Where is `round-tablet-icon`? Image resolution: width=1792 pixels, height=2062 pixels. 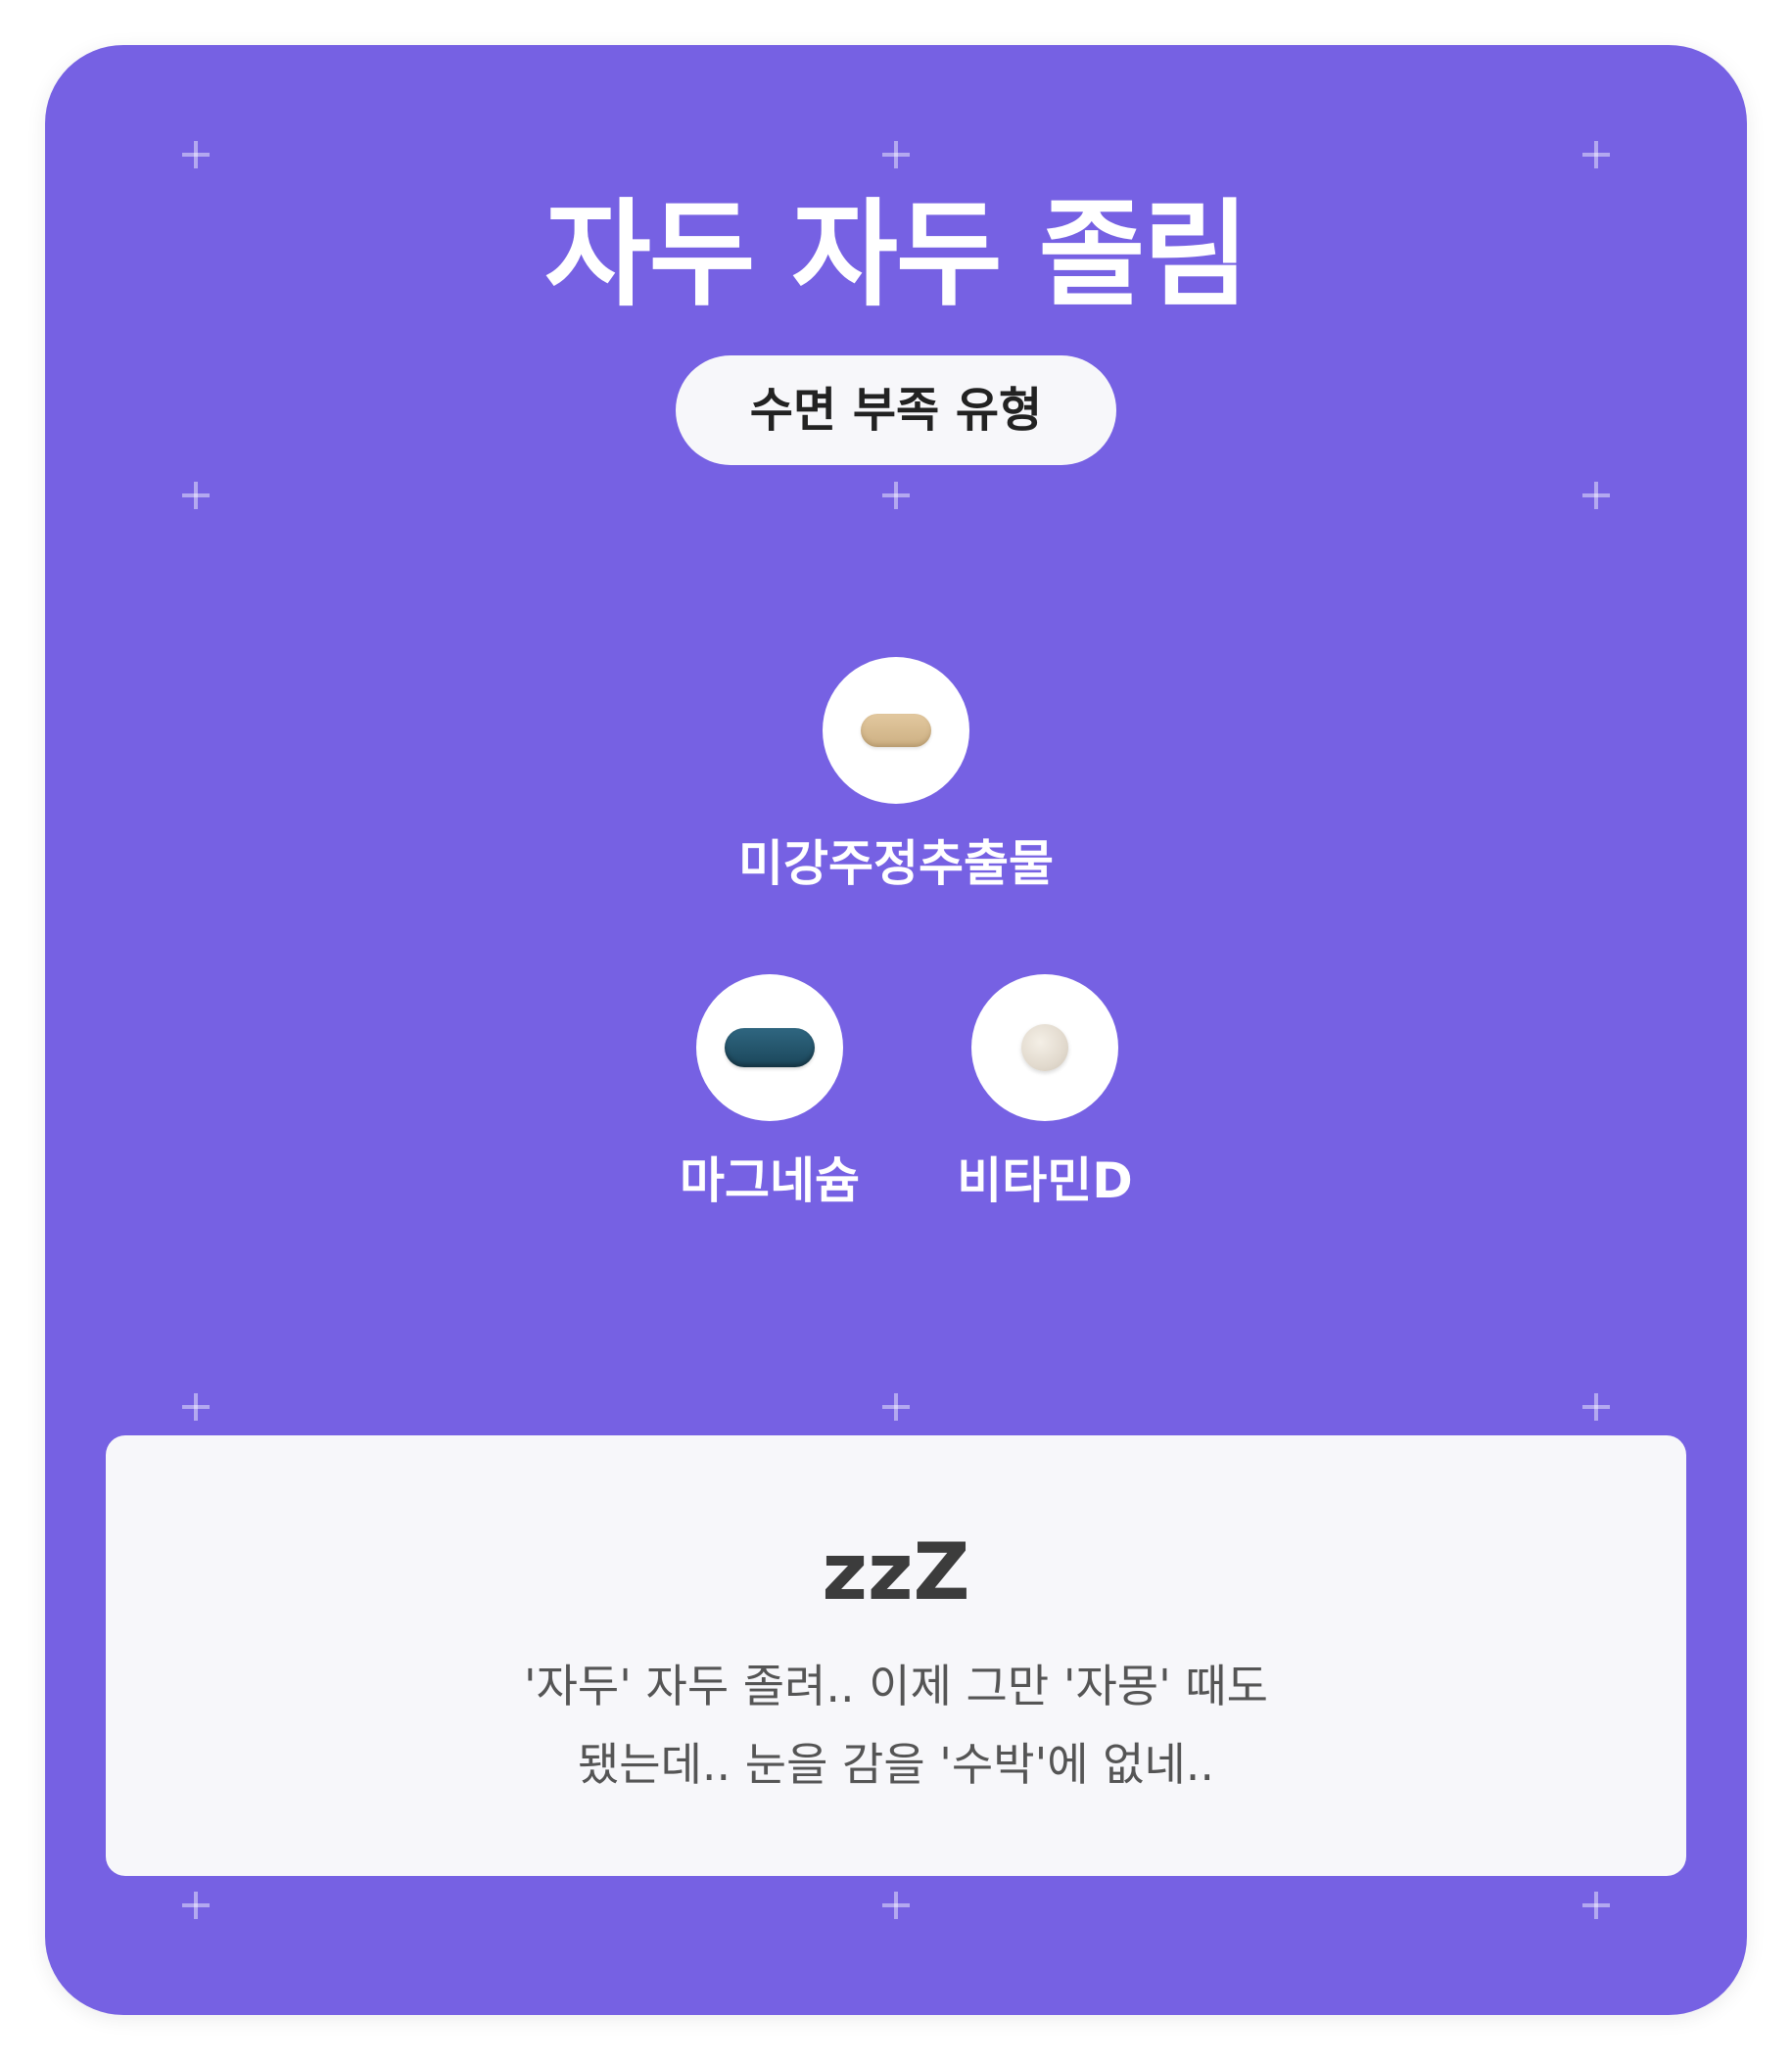 round-tablet-icon is located at coordinates (1045, 1047).